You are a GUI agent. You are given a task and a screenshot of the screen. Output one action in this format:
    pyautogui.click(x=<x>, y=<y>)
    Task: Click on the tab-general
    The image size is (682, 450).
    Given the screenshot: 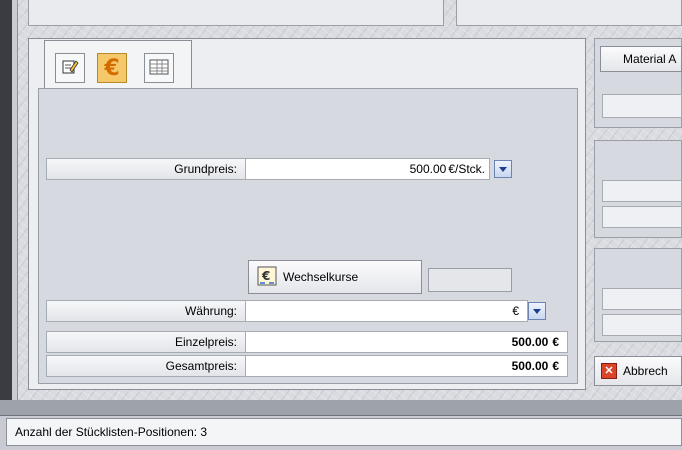 What is the action you would take?
    pyautogui.click(x=70, y=68)
    